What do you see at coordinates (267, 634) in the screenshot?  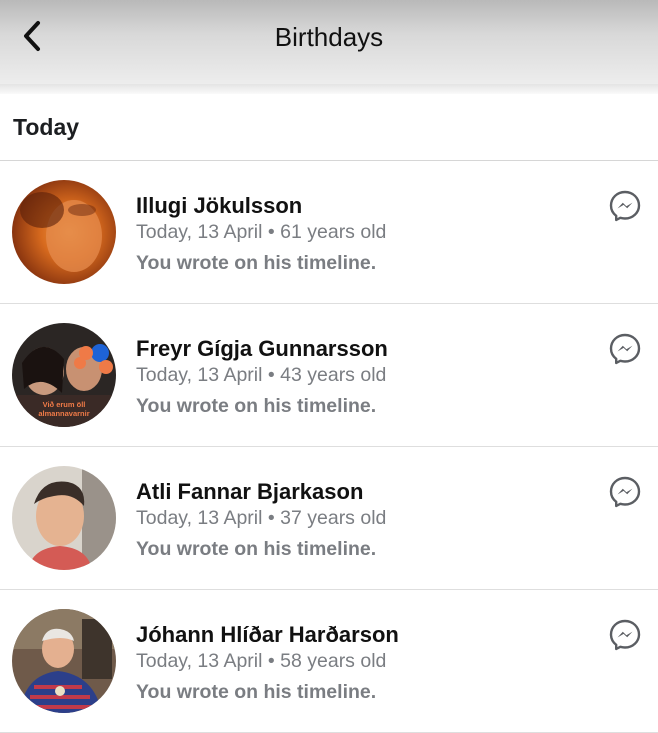 I see `person-name: Jóhann Hlíðar Harðarson` at bounding box center [267, 634].